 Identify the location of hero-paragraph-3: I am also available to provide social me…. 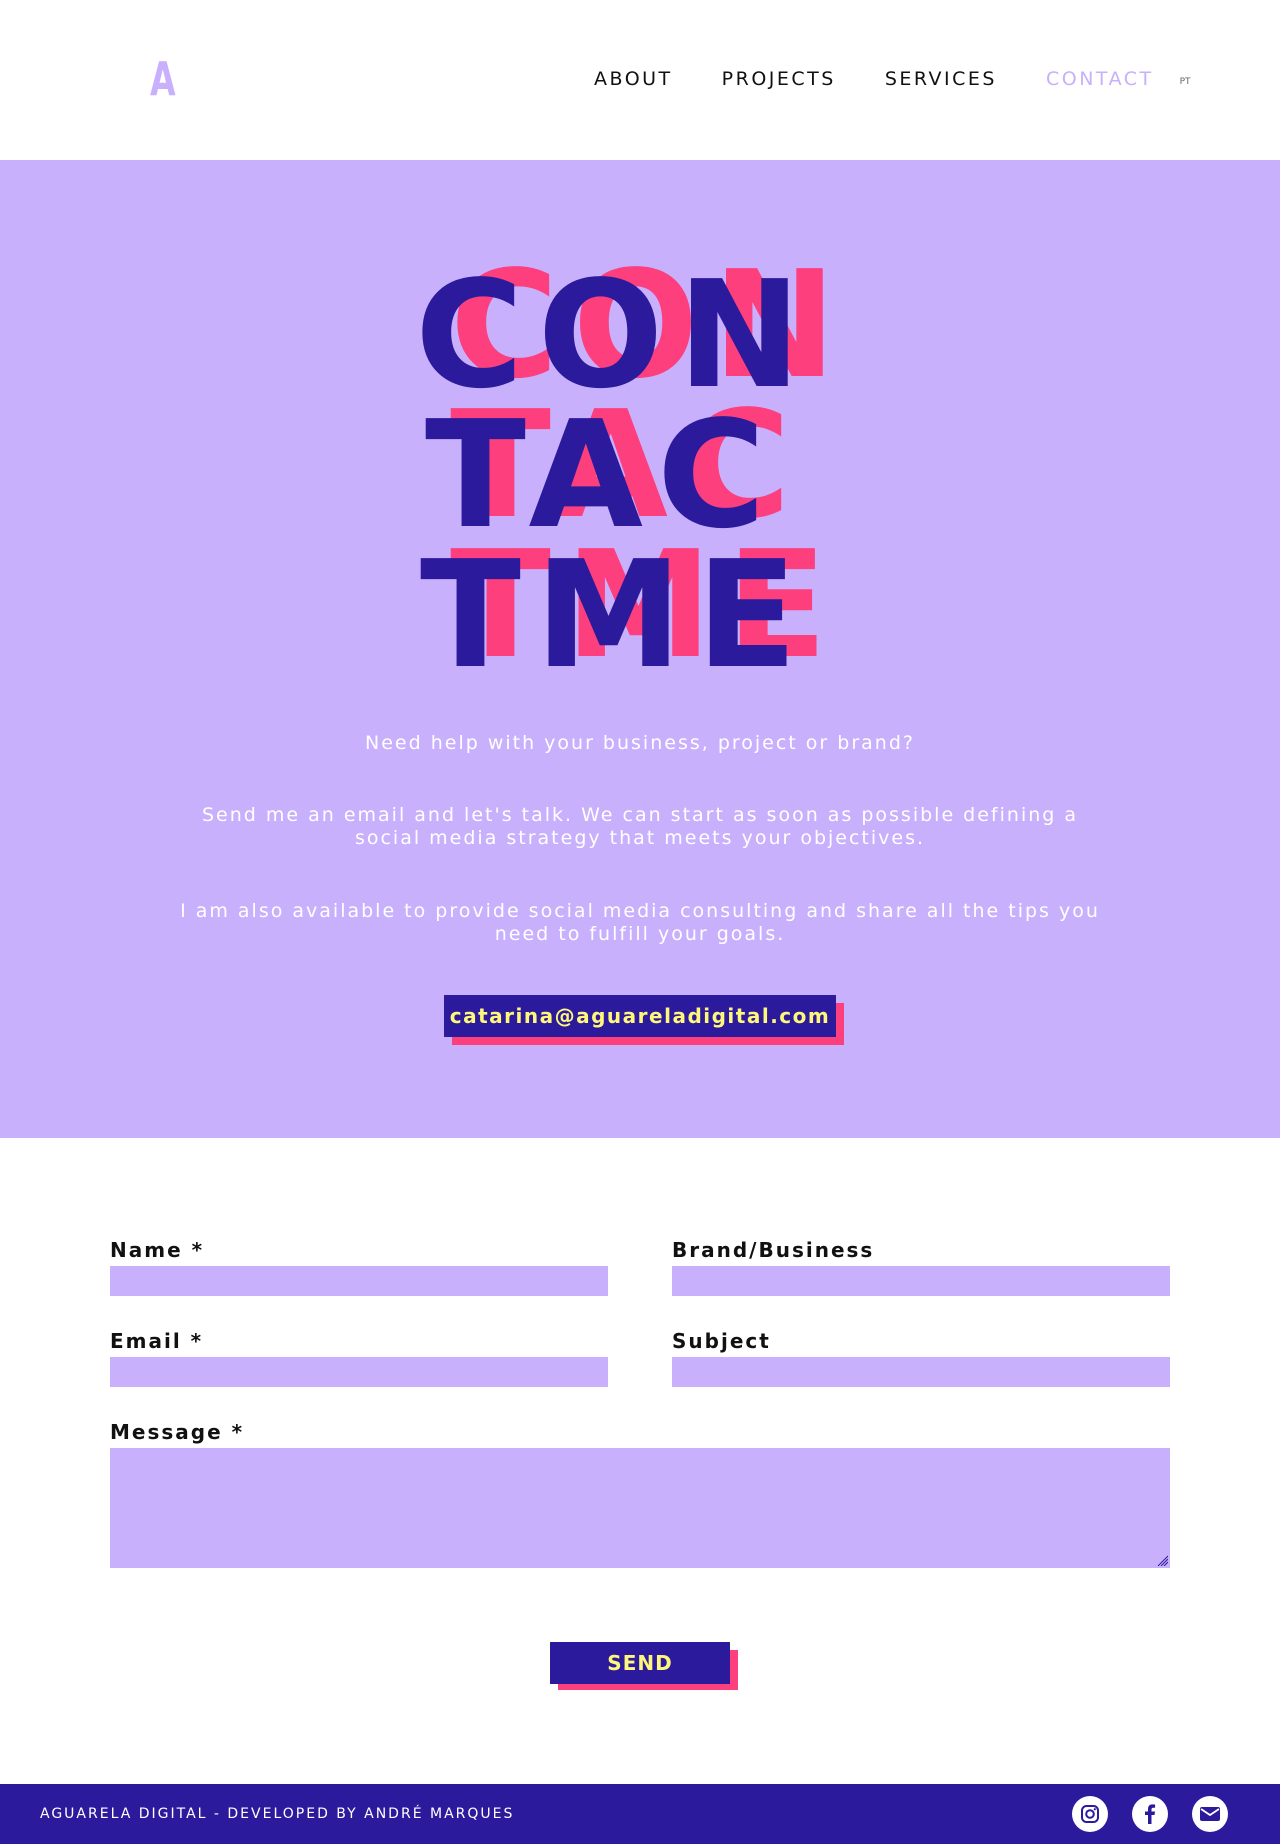
(640, 922).